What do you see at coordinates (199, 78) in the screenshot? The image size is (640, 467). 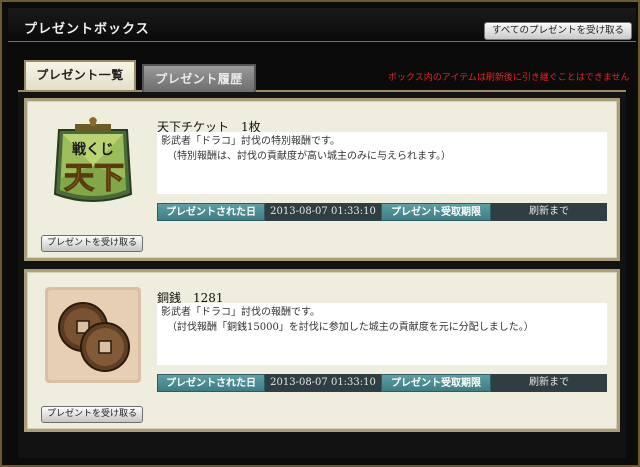 I see `tab-present-history: プレゼント履歴` at bounding box center [199, 78].